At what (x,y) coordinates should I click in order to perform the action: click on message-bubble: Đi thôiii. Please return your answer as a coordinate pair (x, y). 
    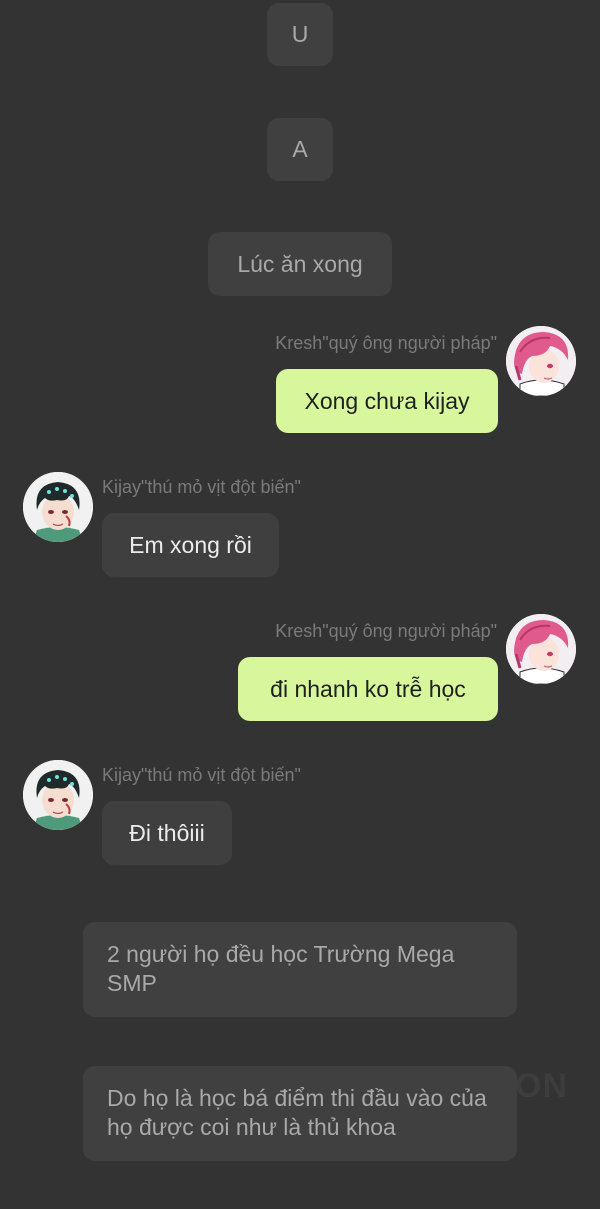
    Looking at the image, I should click on (167, 833).